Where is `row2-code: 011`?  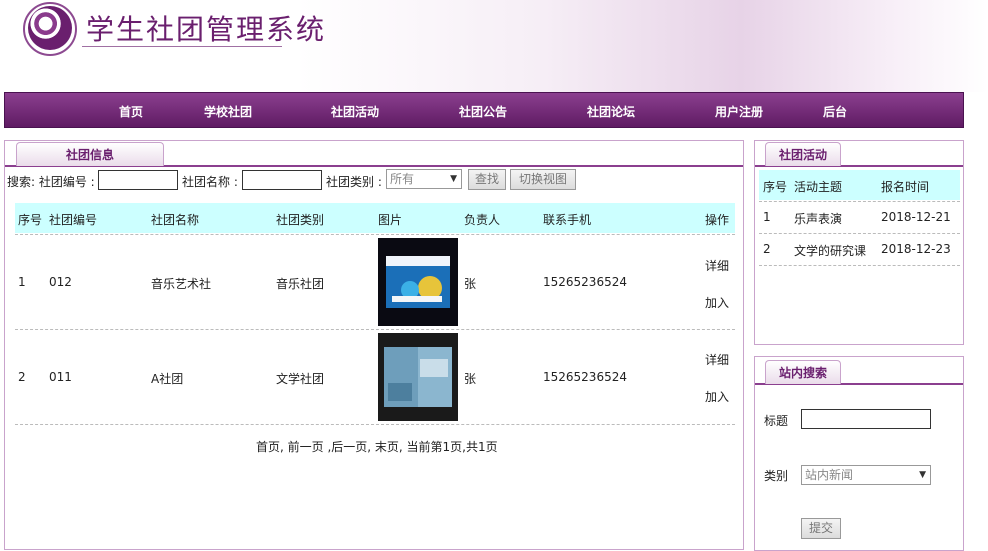
row2-code: 011 is located at coordinates (60, 377).